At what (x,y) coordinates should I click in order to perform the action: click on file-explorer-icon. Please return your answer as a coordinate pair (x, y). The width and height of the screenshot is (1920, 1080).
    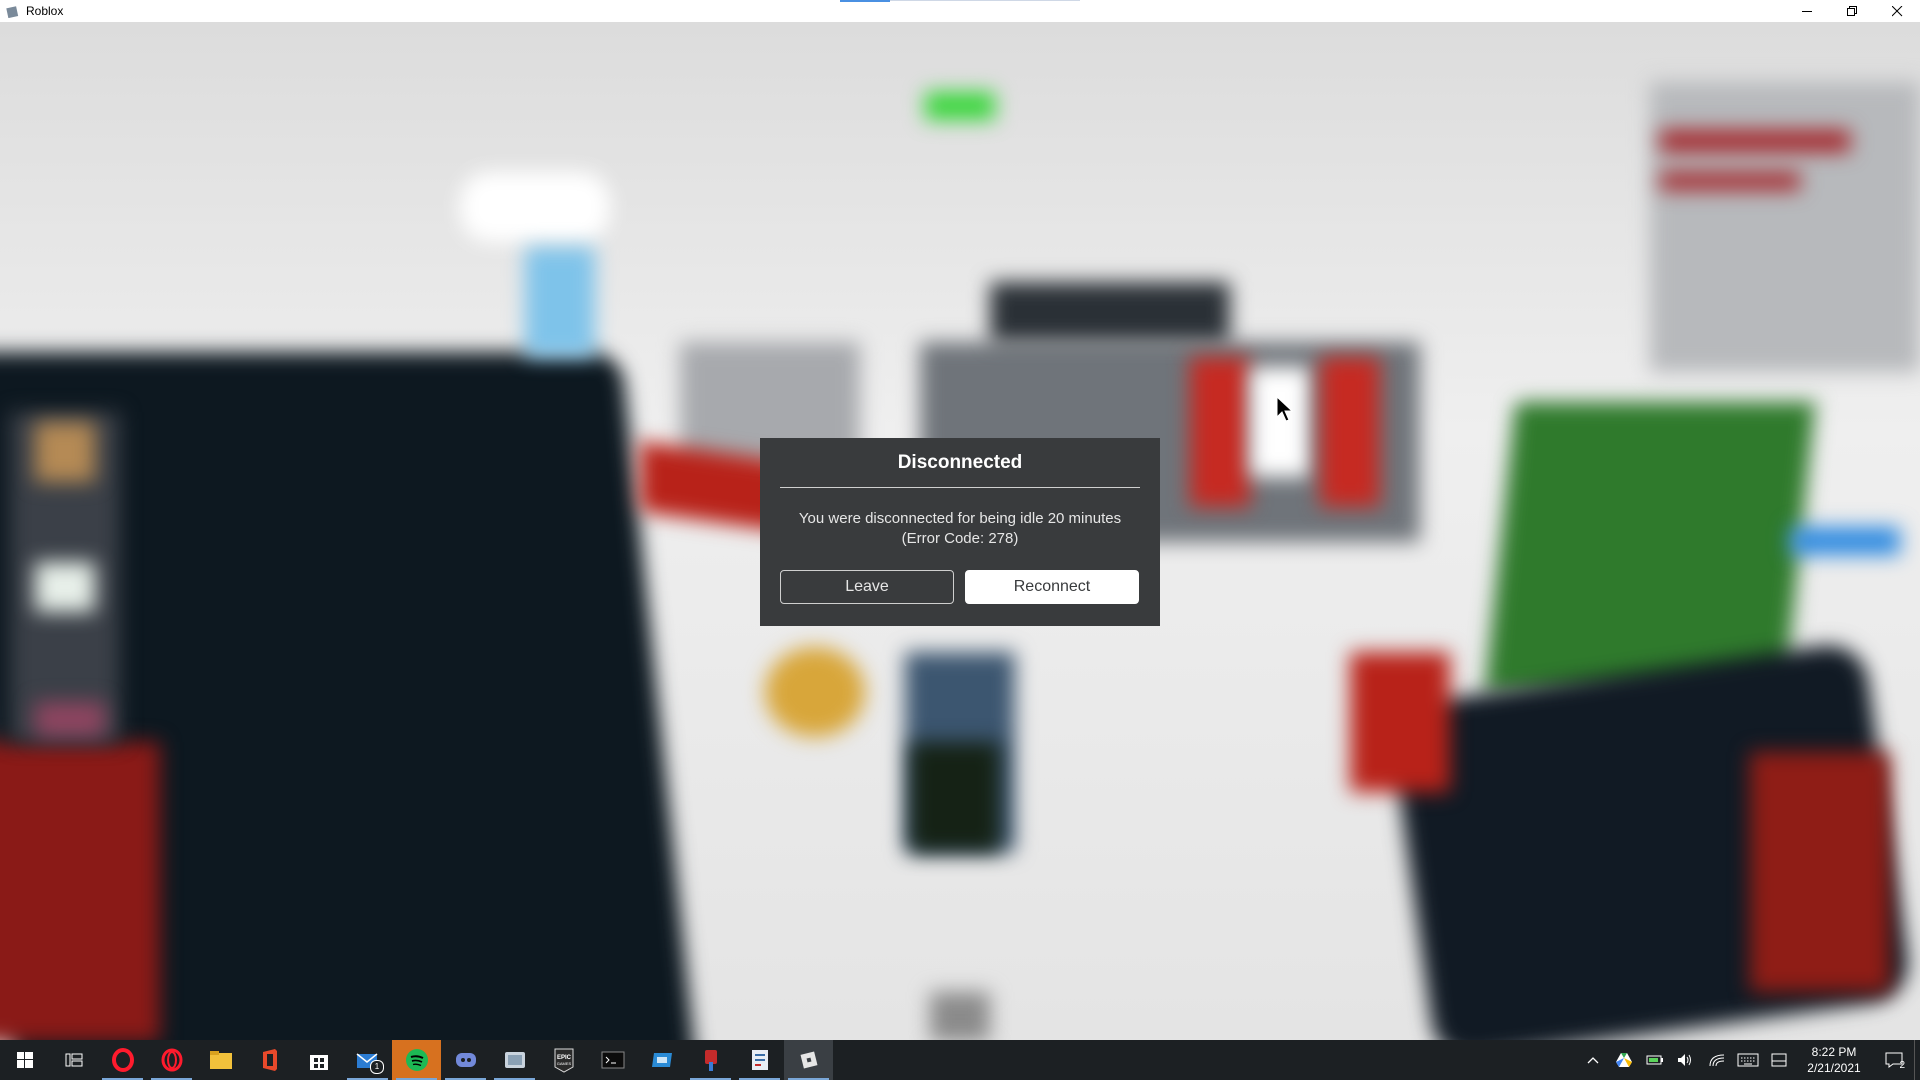
    Looking at the image, I should click on (220, 1060).